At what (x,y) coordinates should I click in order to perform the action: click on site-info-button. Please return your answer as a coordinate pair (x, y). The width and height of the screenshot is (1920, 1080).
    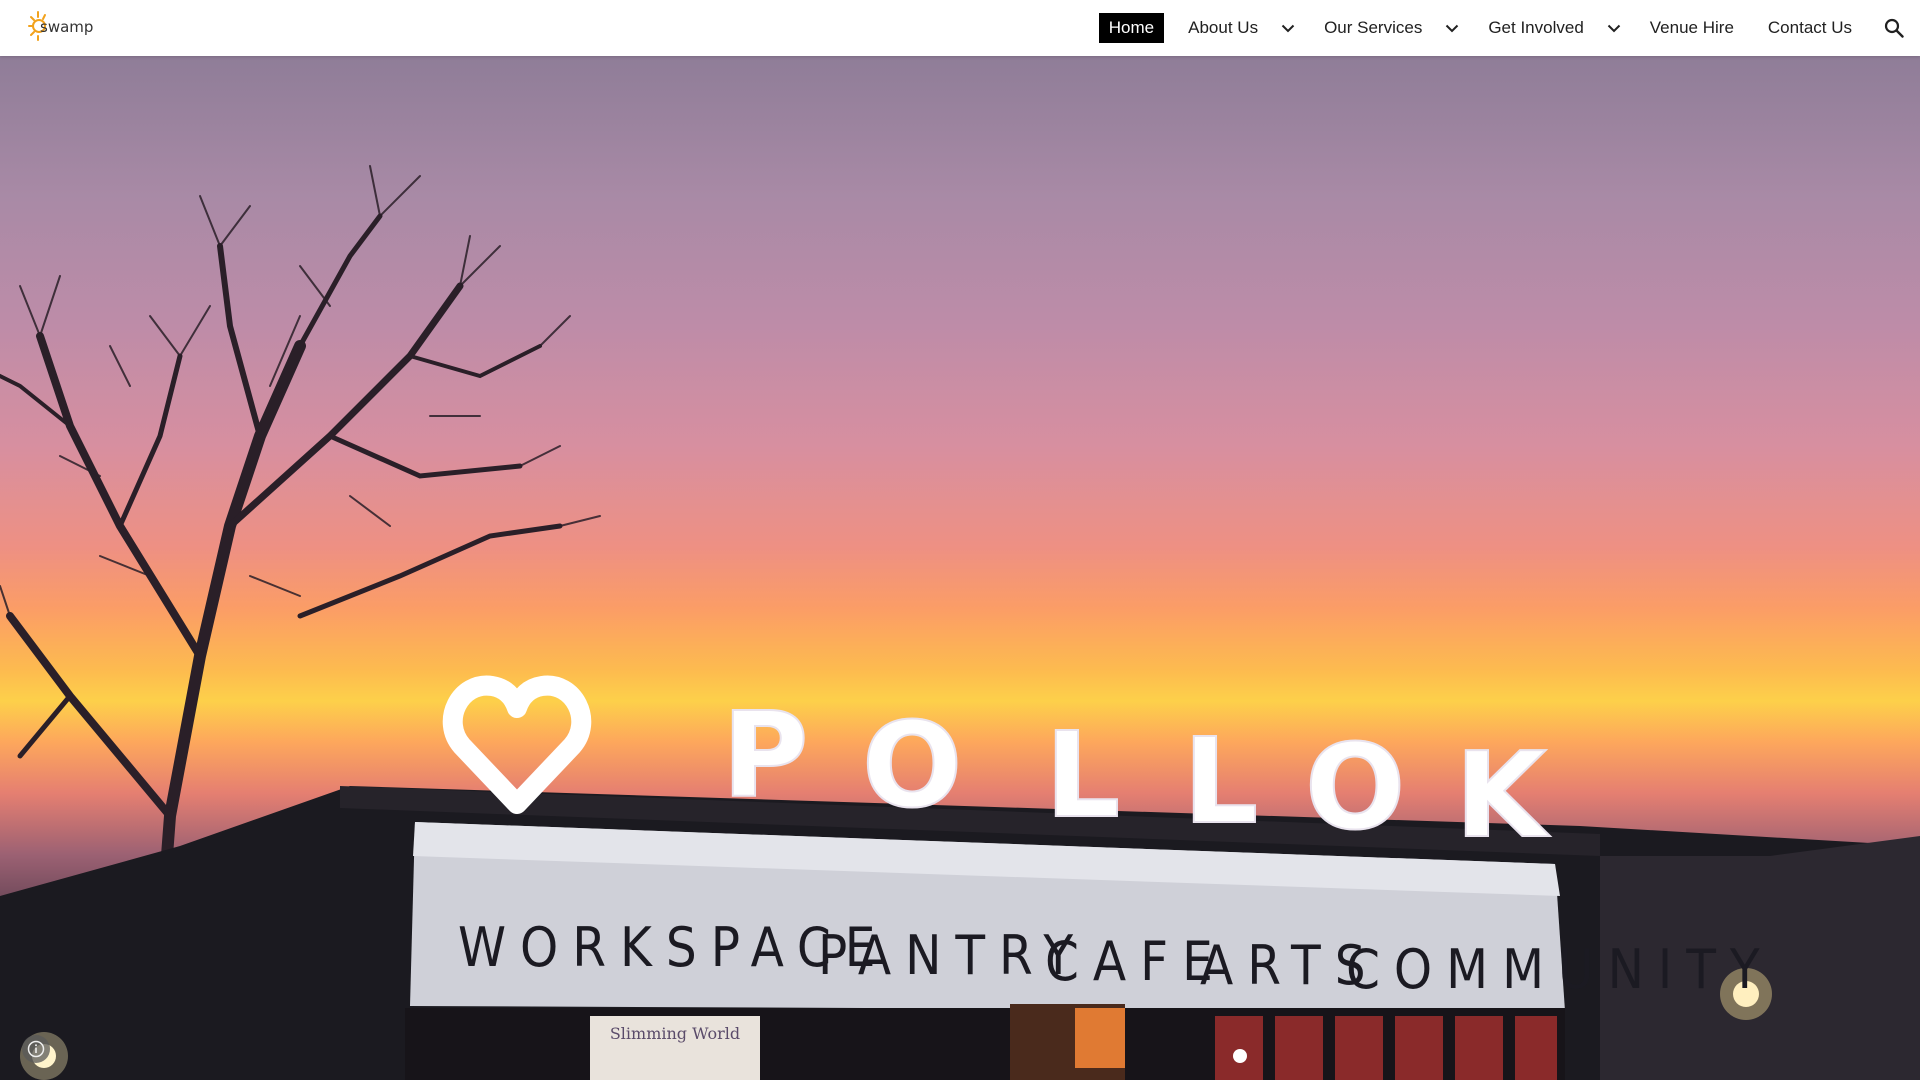
    Looking at the image, I should click on (36, 1049).